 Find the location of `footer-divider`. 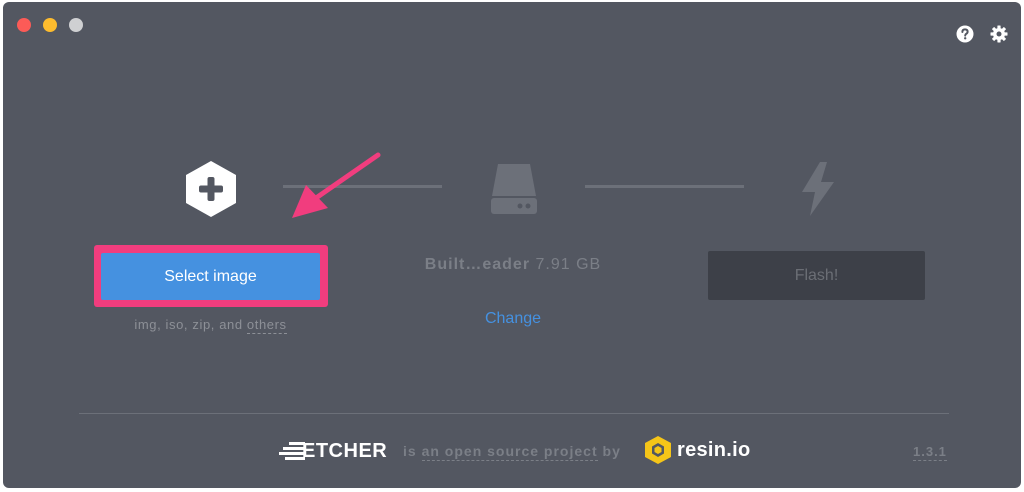

footer-divider is located at coordinates (514, 413).